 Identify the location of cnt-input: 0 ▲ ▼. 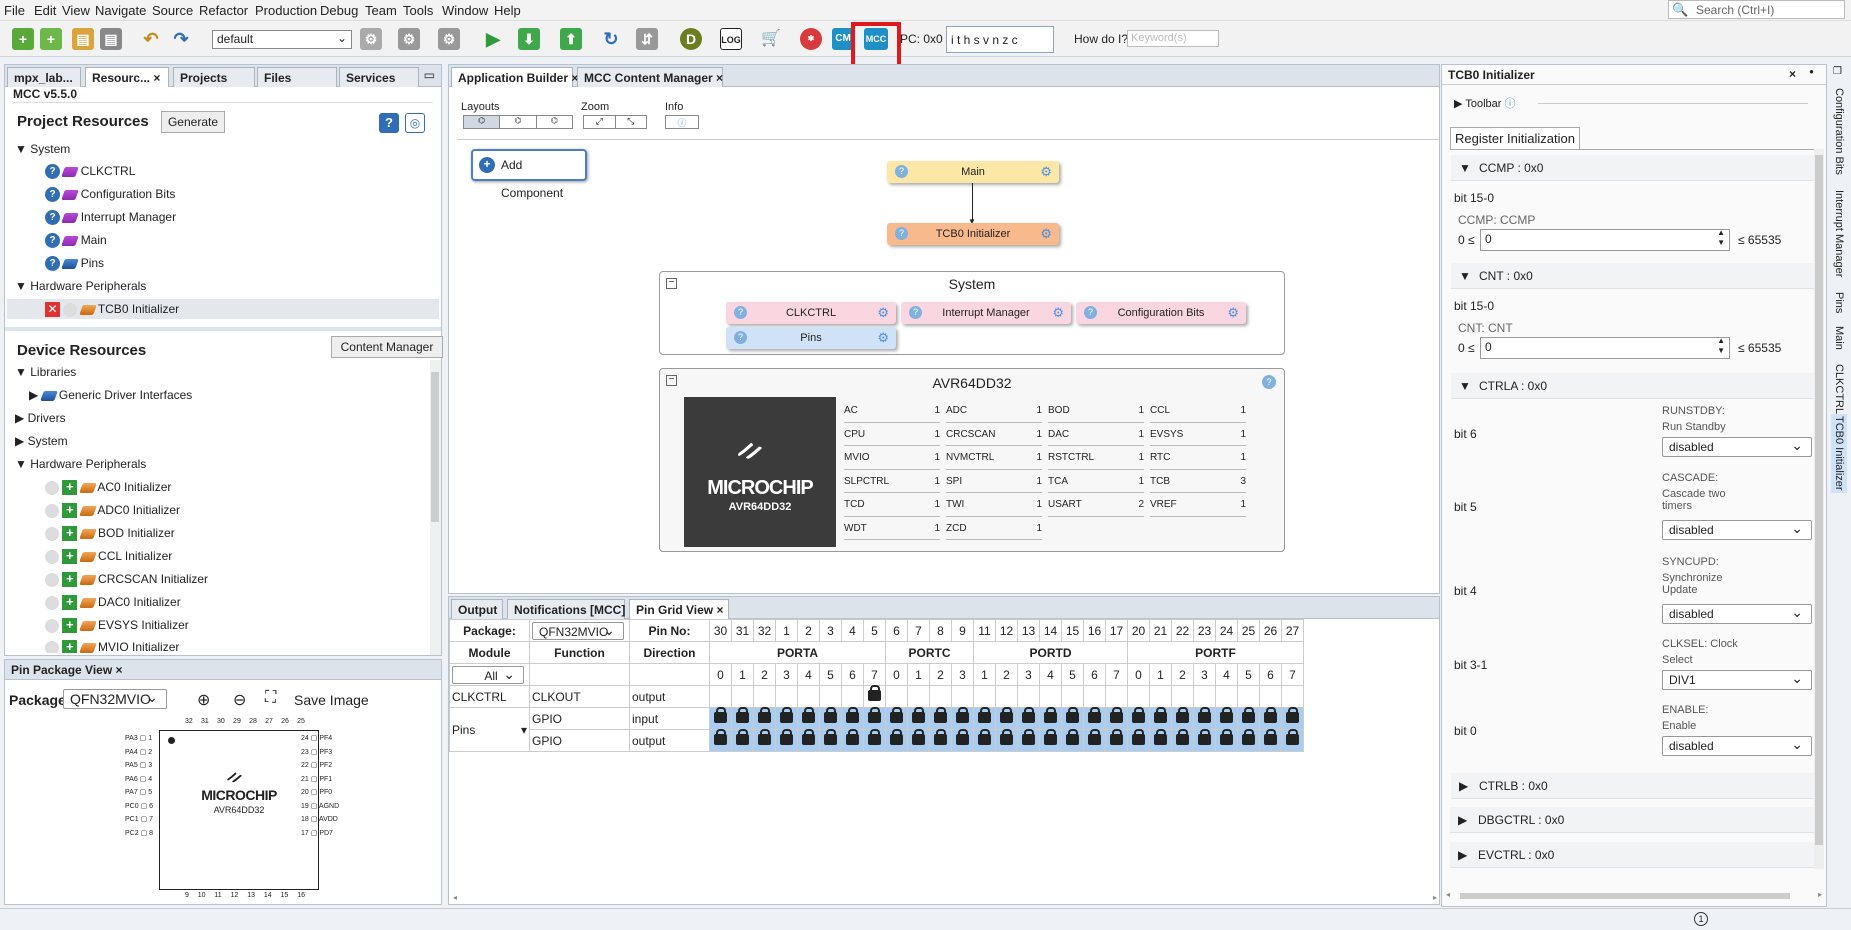
(1605, 347).